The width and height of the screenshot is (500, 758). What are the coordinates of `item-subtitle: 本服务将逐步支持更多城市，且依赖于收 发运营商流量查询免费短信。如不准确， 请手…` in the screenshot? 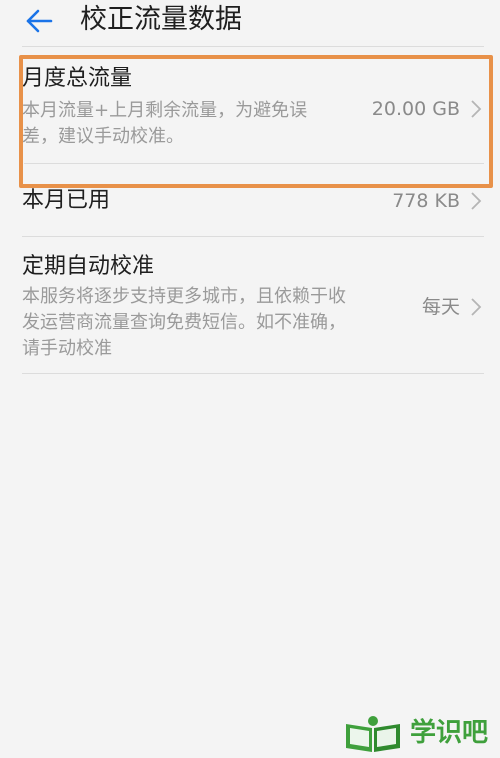 It's located at (184, 323).